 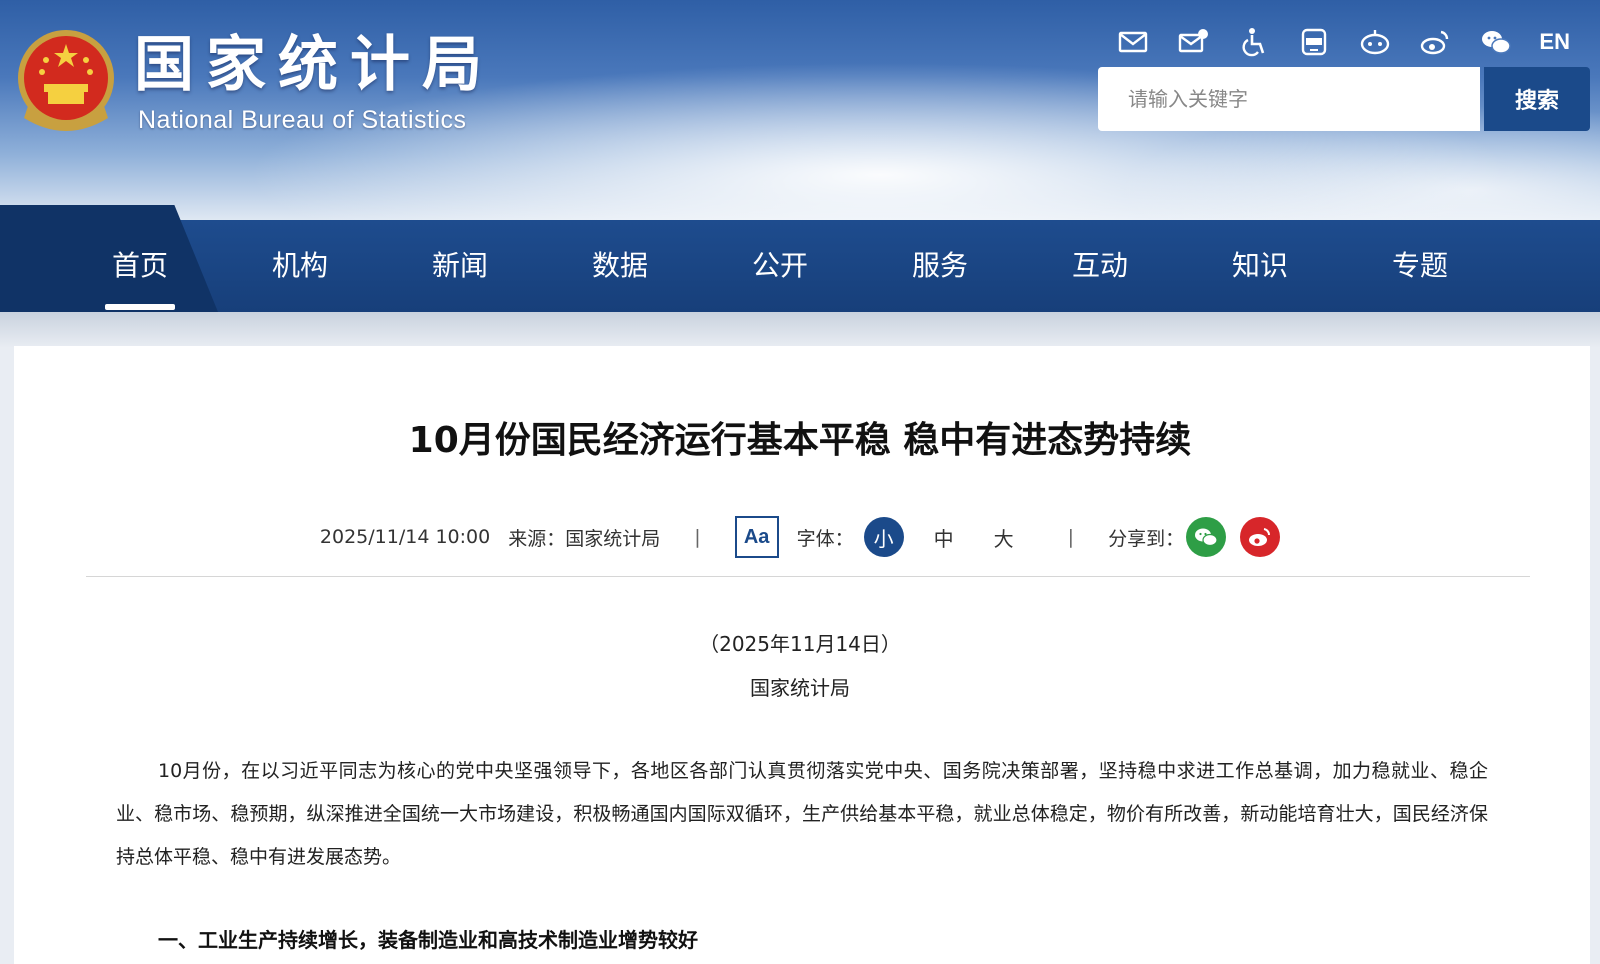 I want to click on share-wechat-icon, so click(x=1206, y=537).